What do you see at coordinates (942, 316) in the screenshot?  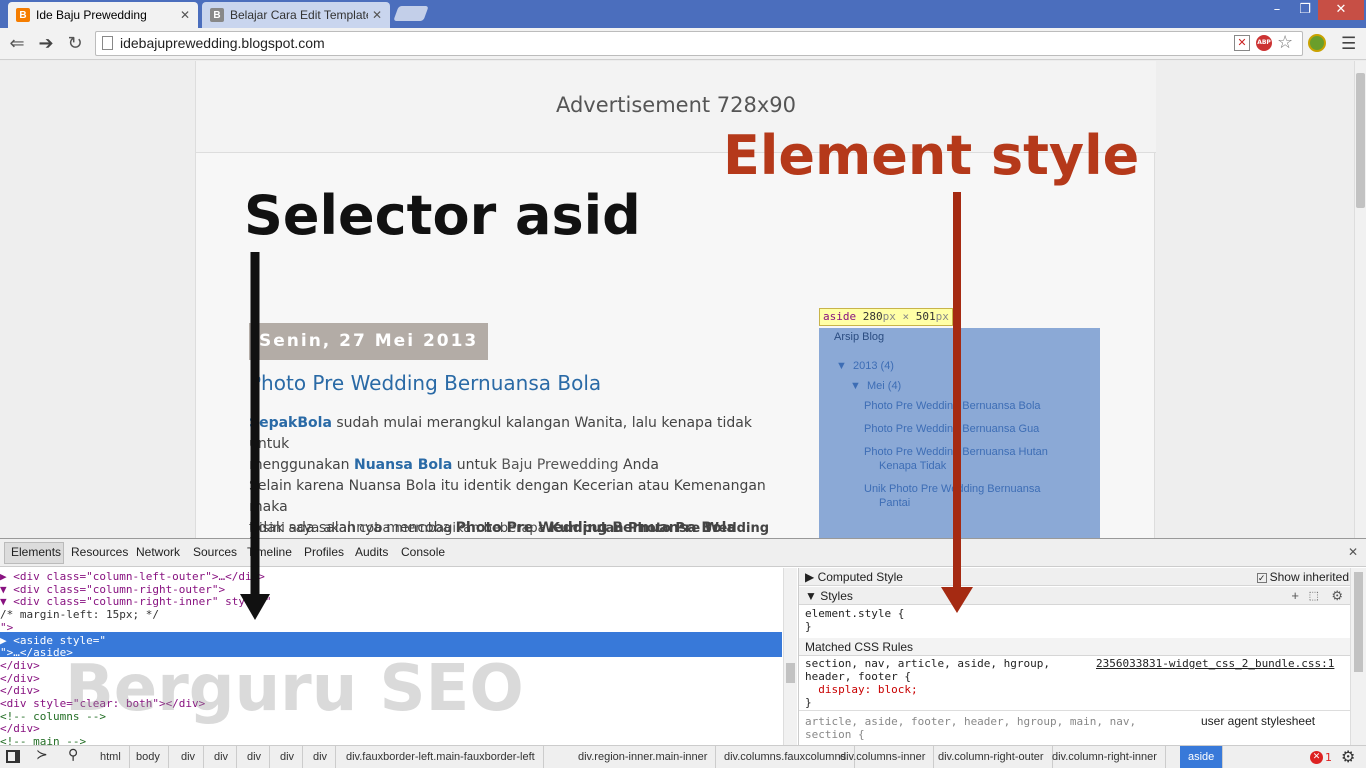 I see `tooltip-unit: px` at bounding box center [942, 316].